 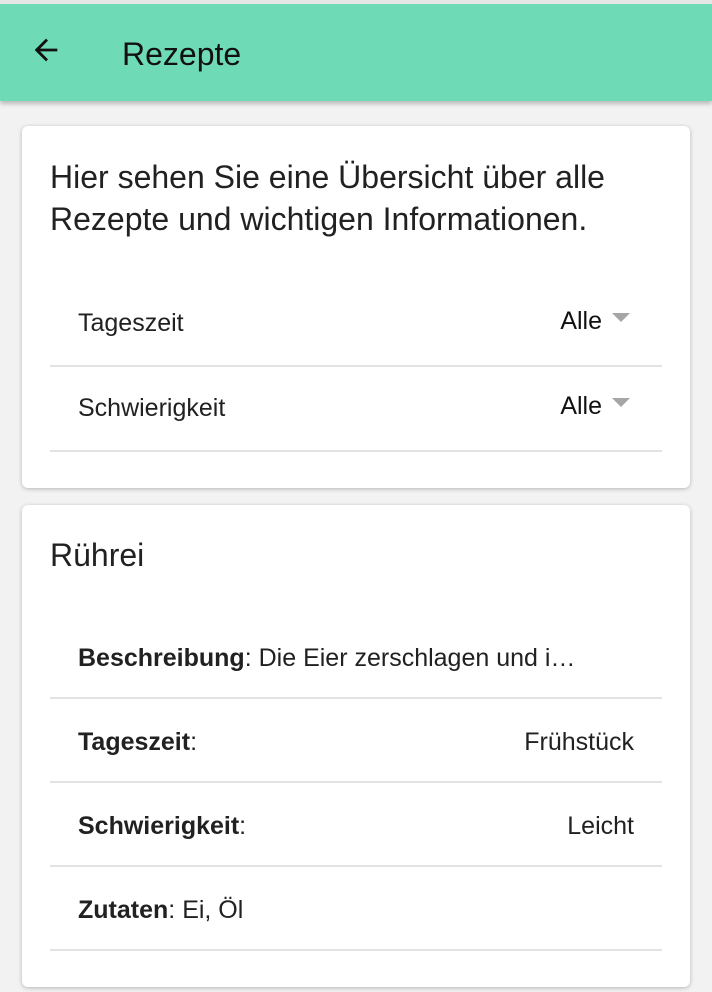 I want to click on tageszeit-select: Alle, so click(x=595, y=321).